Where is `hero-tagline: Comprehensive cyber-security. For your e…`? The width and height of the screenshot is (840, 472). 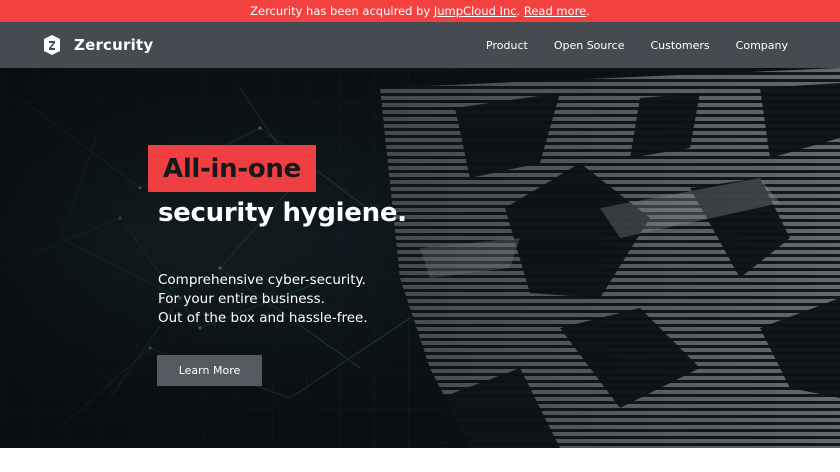
hero-tagline: Comprehensive cyber-security. For your e… is located at coordinates (263, 299).